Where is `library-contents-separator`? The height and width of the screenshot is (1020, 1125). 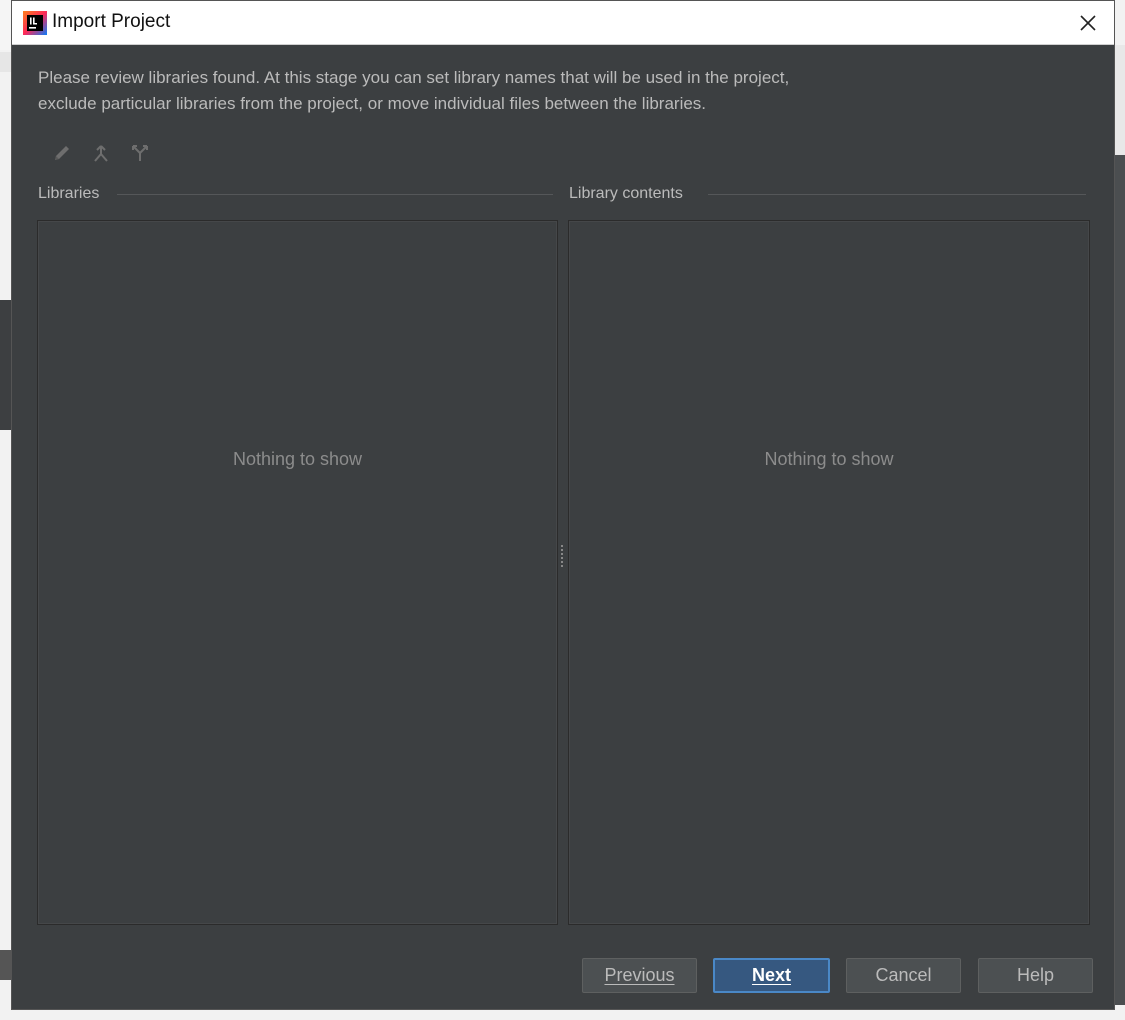
library-contents-separator is located at coordinates (897, 194).